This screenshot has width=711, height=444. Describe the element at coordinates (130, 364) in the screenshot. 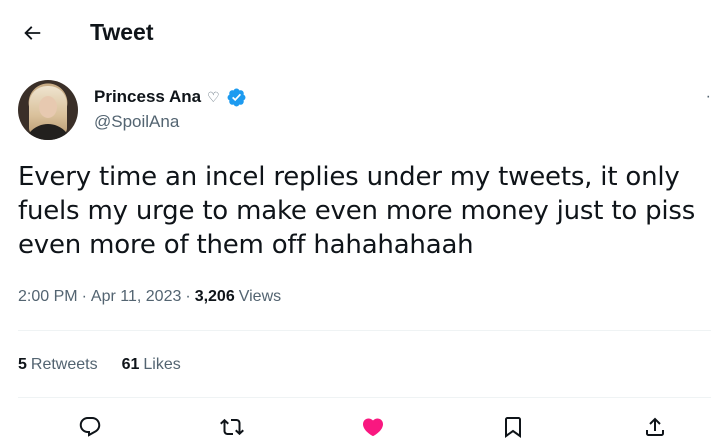

I see `likes-count: 61` at that location.